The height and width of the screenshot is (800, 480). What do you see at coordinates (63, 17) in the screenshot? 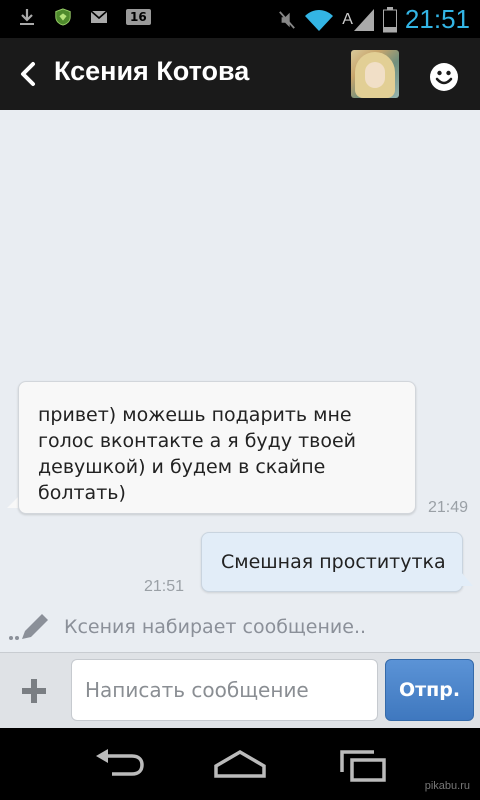
I see `shield-icon` at bounding box center [63, 17].